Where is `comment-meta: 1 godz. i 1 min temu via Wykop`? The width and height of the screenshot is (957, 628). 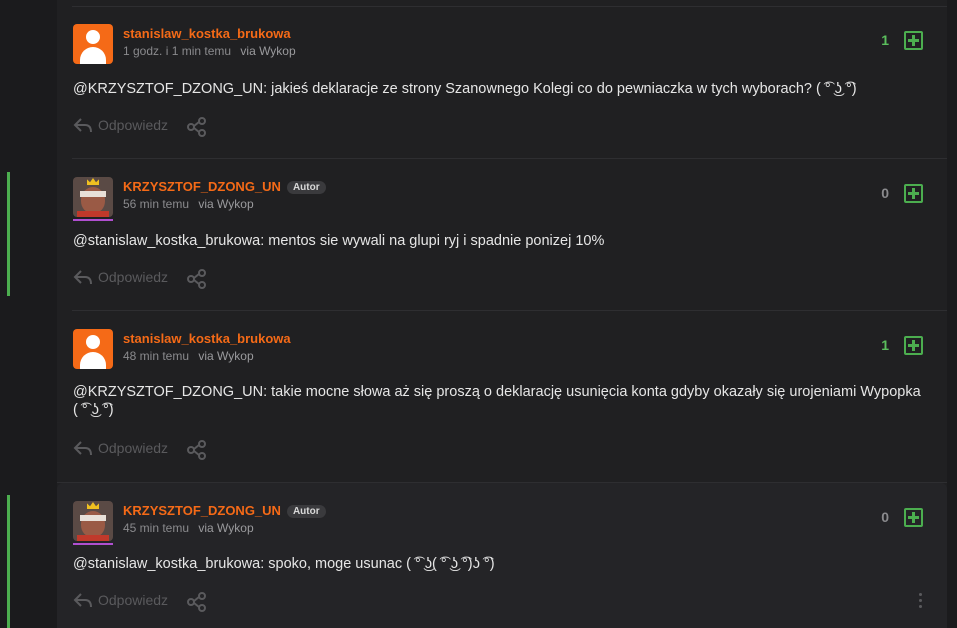
comment-meta: 1 godz. i 1 min temu via Wykop is located at coordinates (209, 51).